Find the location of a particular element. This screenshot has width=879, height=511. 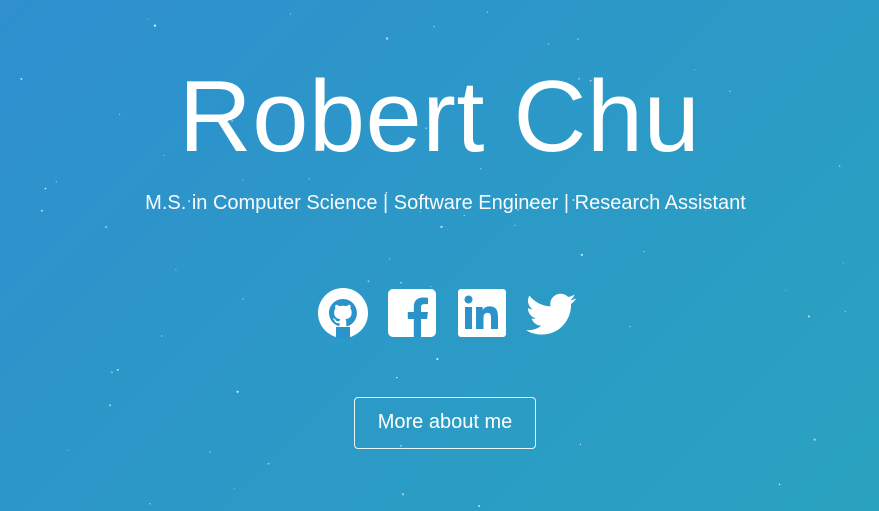

github-icon is located at coordinates (343, 313).